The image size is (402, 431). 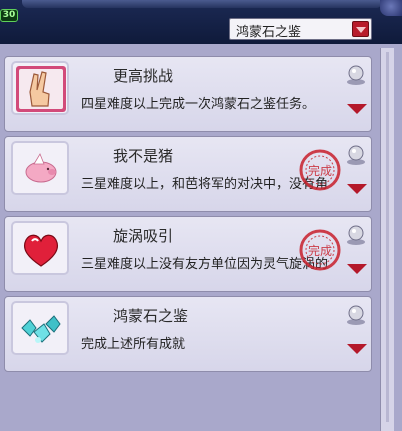 I want to click on top-strip, so click(x=202, y=4).